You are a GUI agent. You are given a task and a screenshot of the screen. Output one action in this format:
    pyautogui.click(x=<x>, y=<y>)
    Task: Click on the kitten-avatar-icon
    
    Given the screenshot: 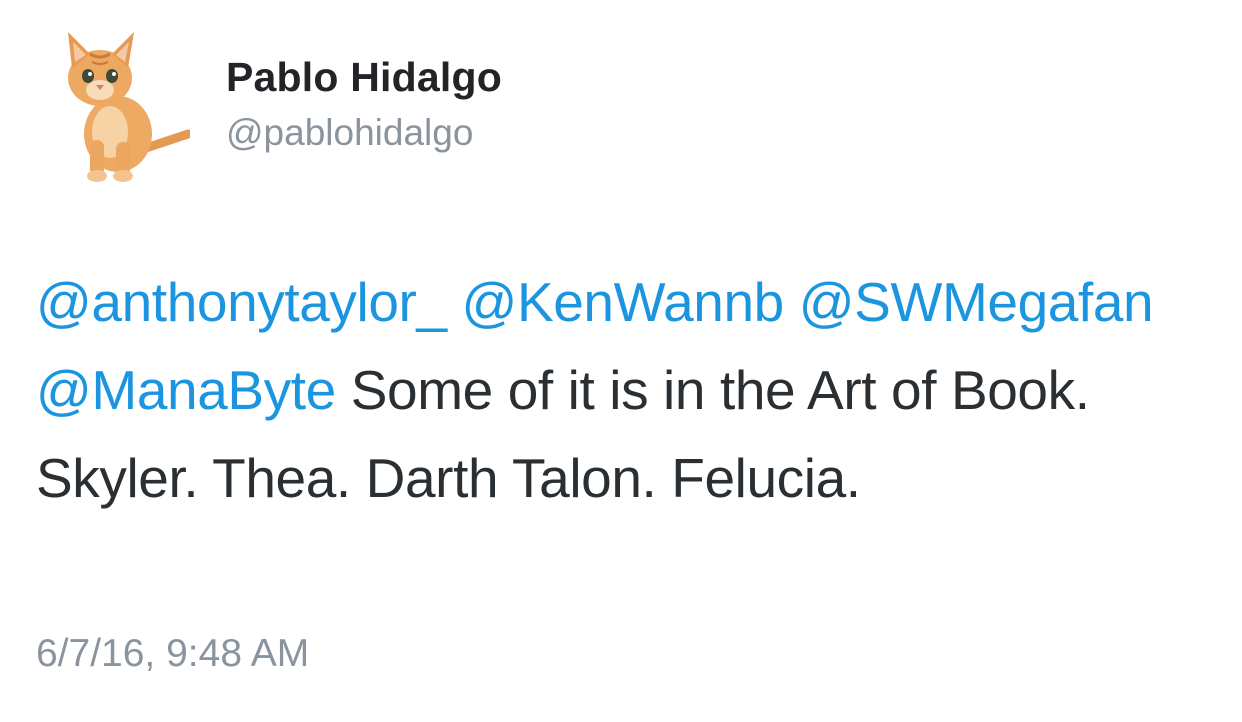 What is the action you would take?
    pyautogui.click(x=129, y=107)
    